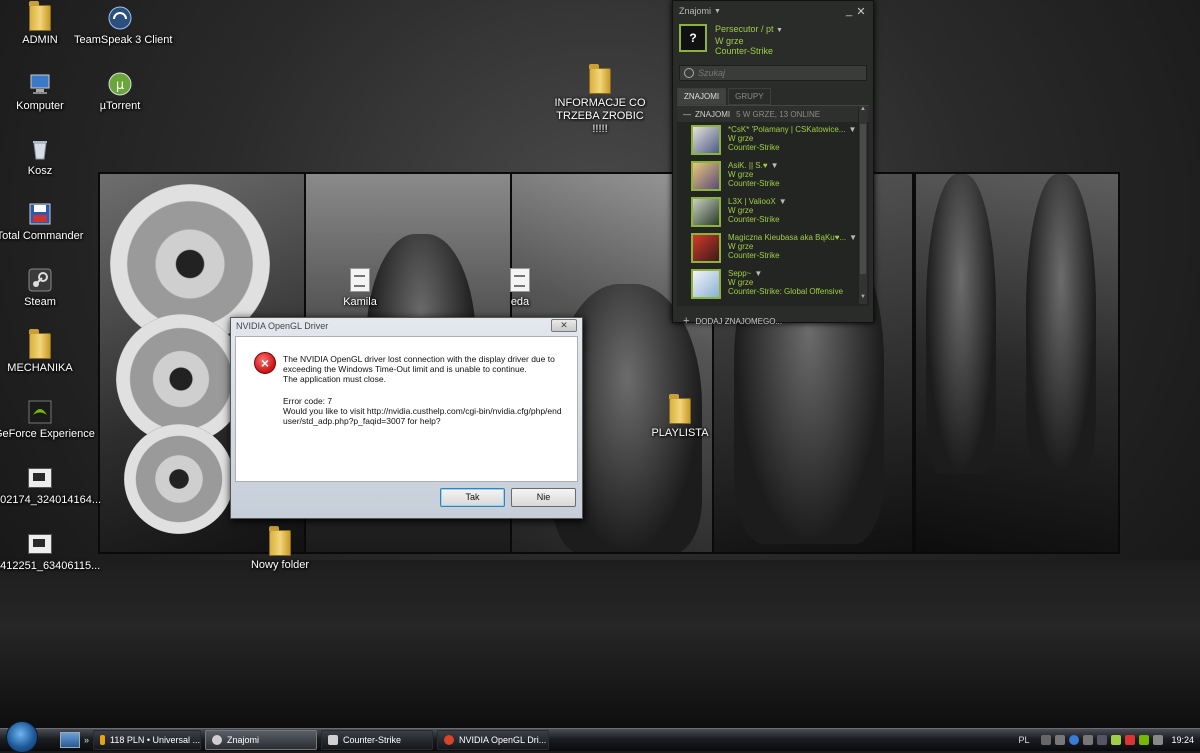 This screenshot has height=753, width=1200. What do you see at coordinates (1116, 740) in the screenshot?
I see `network-icon` at bounding box center [1116, 740].